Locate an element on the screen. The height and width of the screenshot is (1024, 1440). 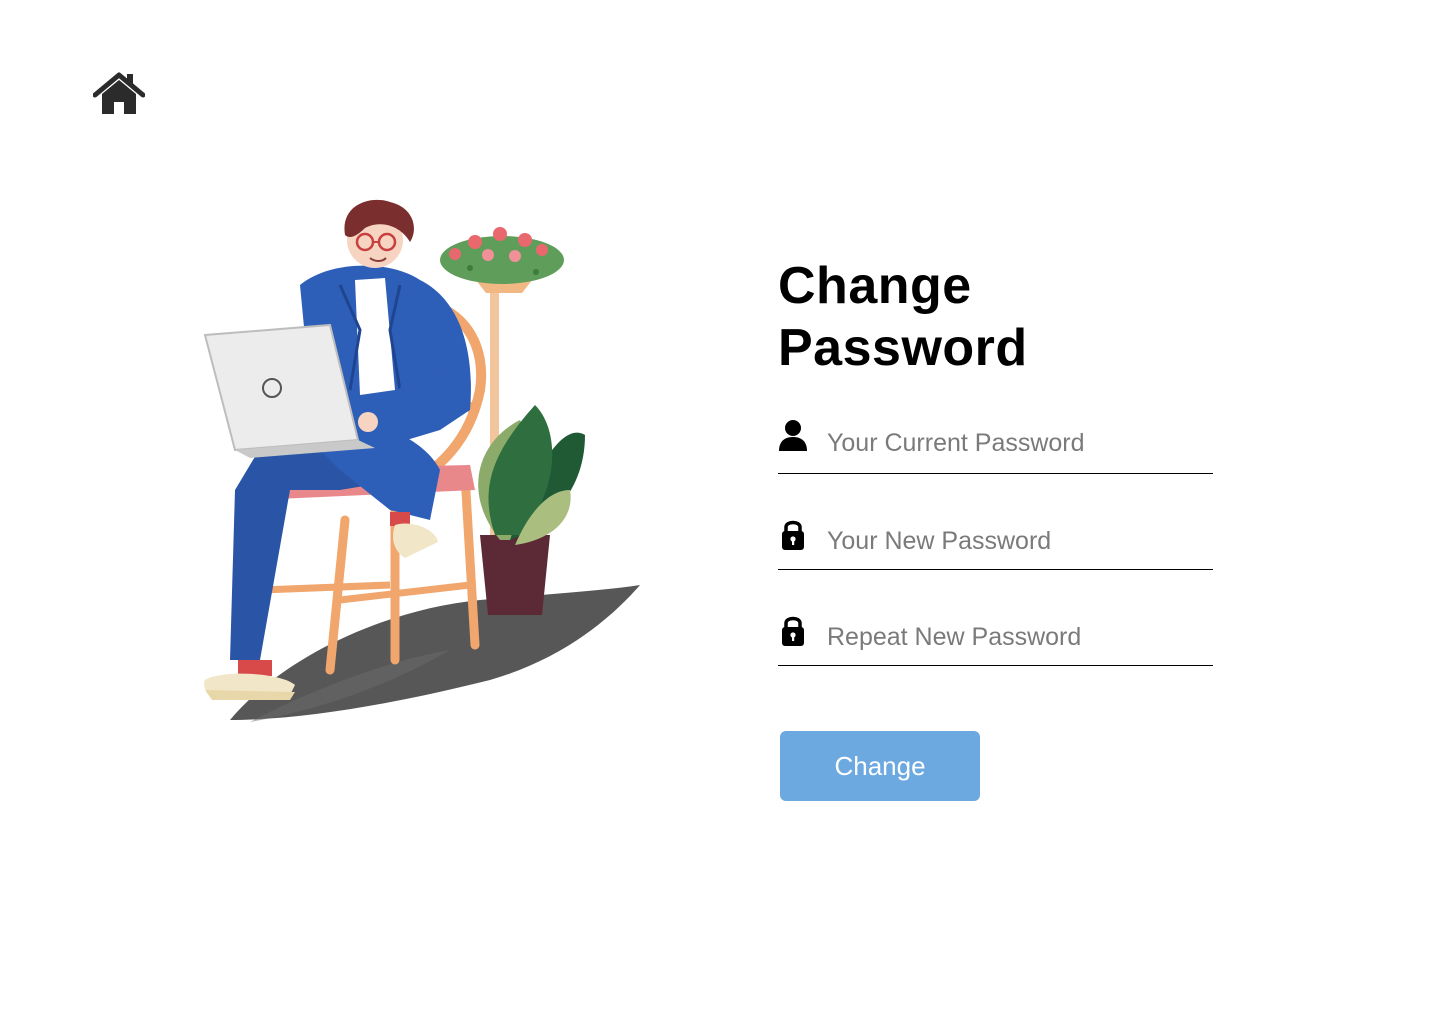
new-password-field is located at coordinates (995, 539).